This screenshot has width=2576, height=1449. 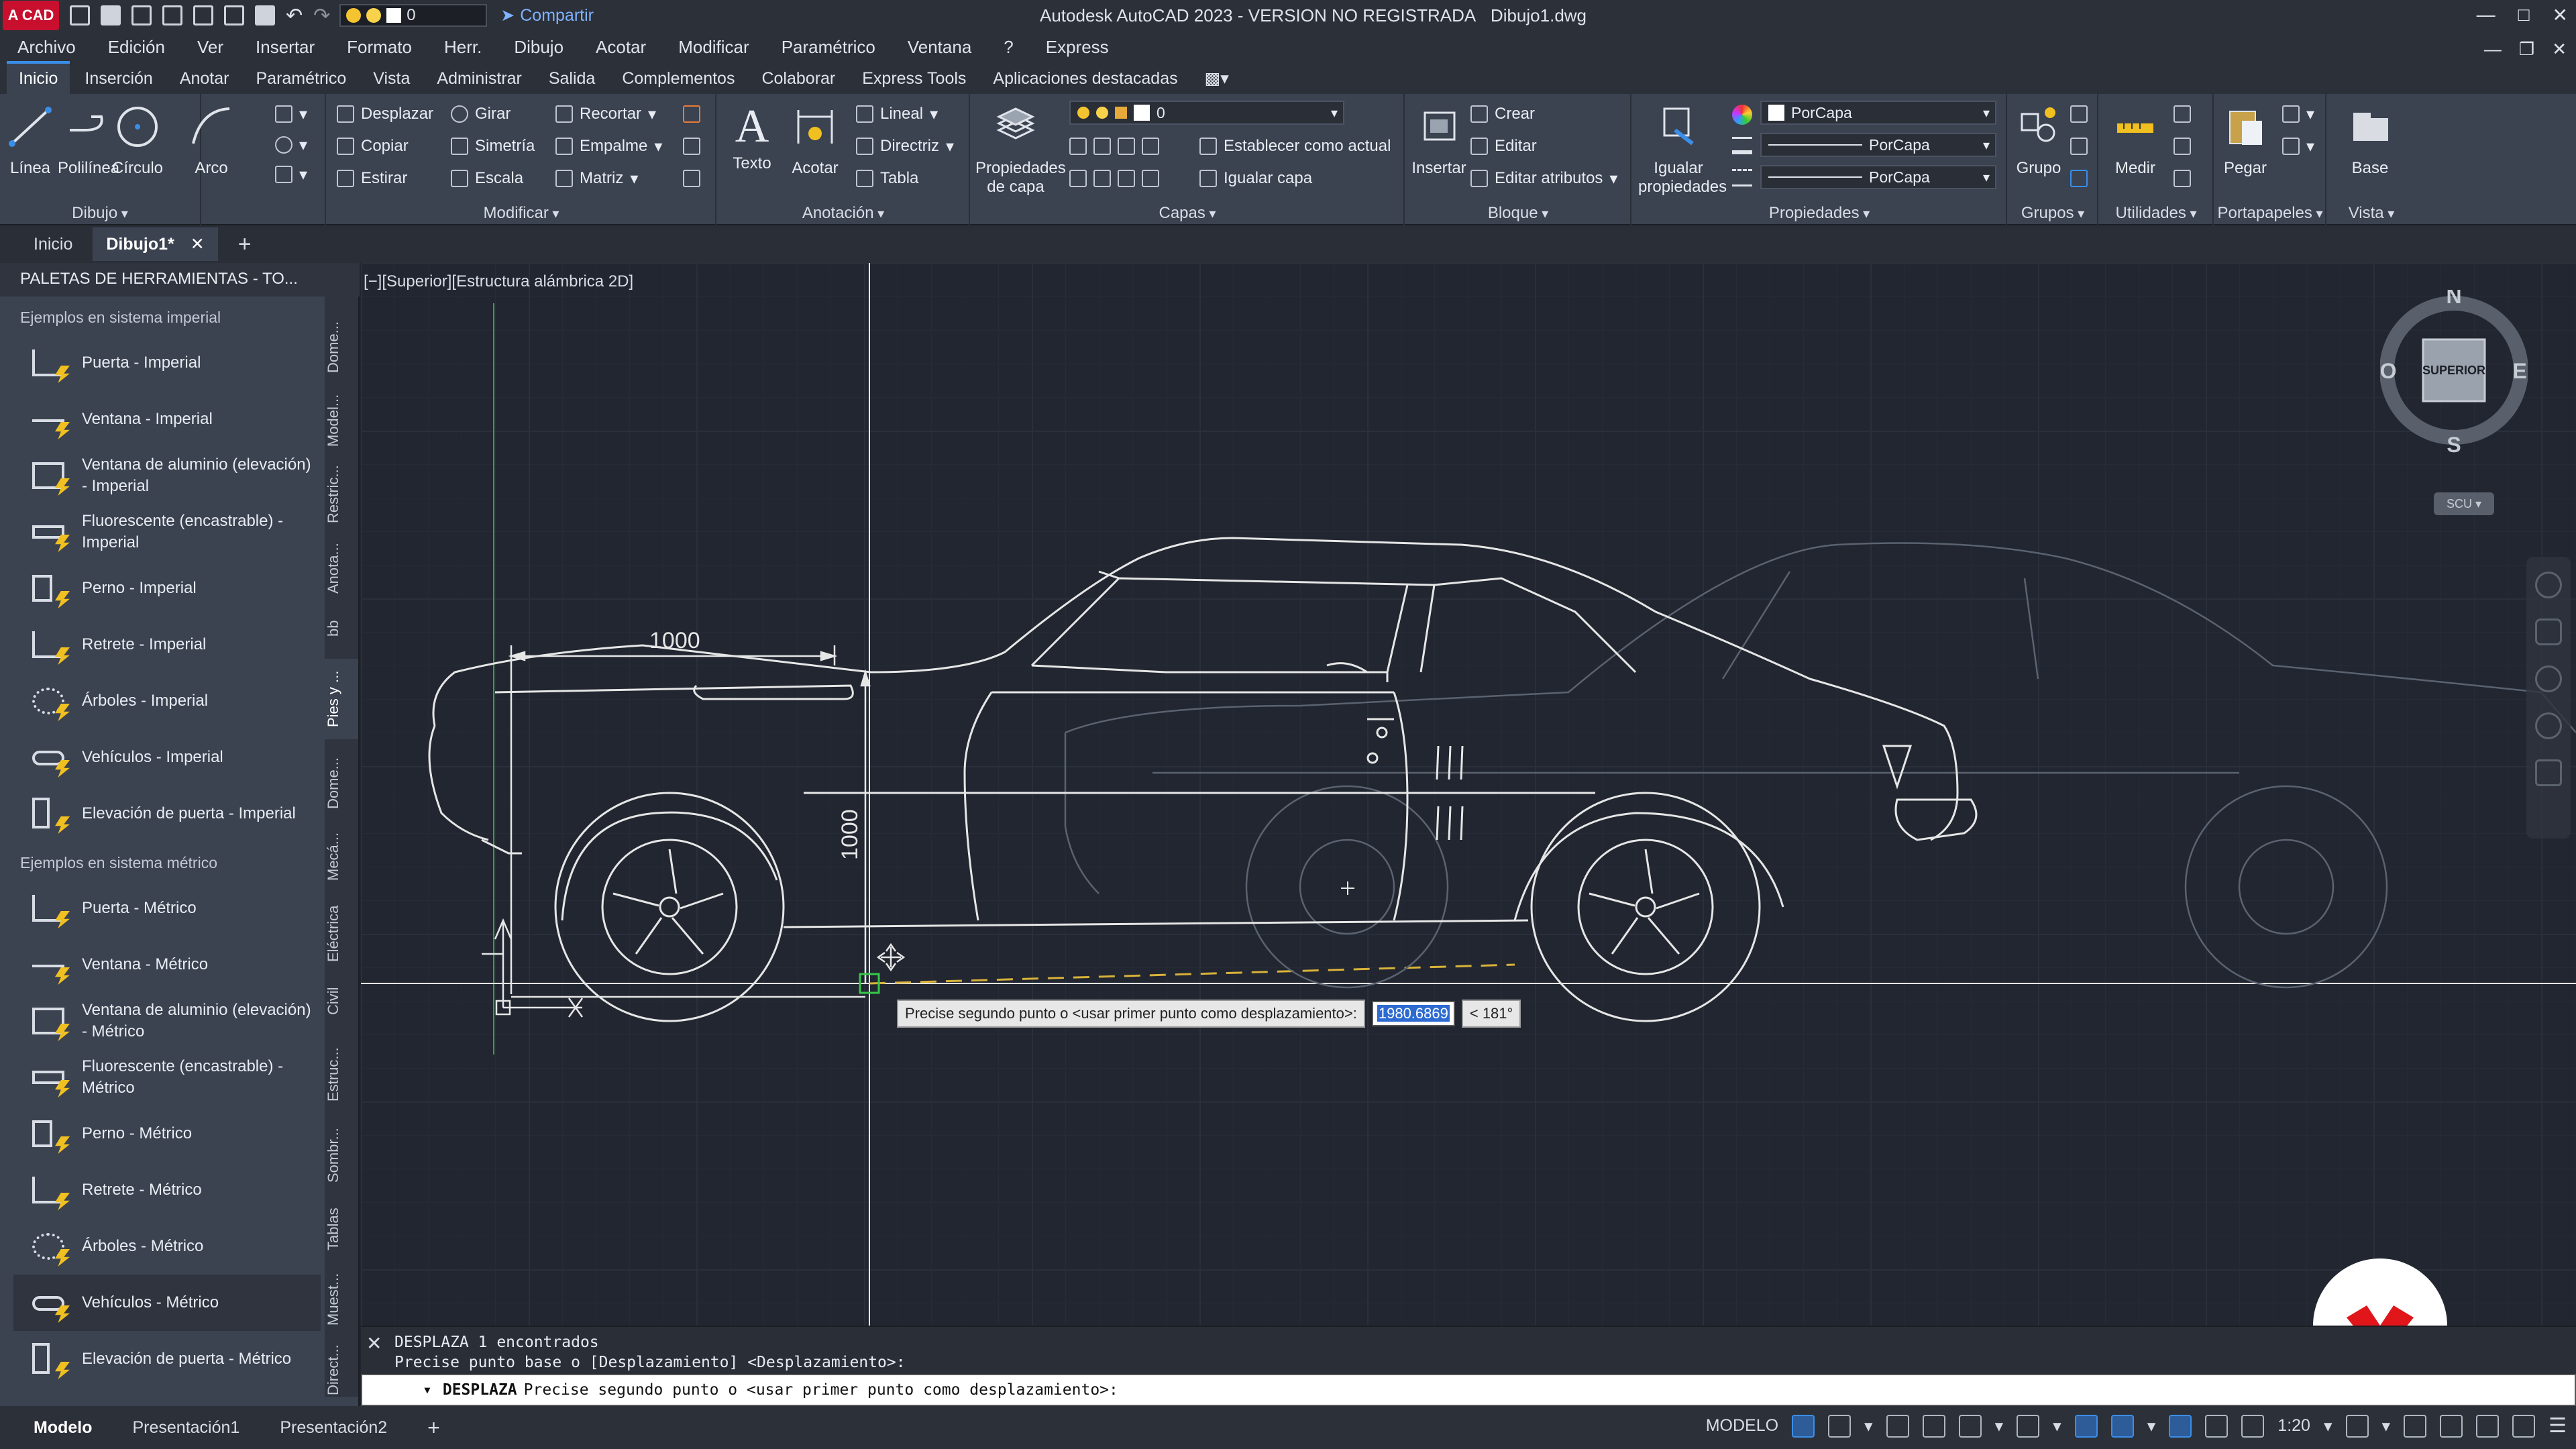 I want to click on panel-anotacion-title: Anotación, so click(x=843, y=213).